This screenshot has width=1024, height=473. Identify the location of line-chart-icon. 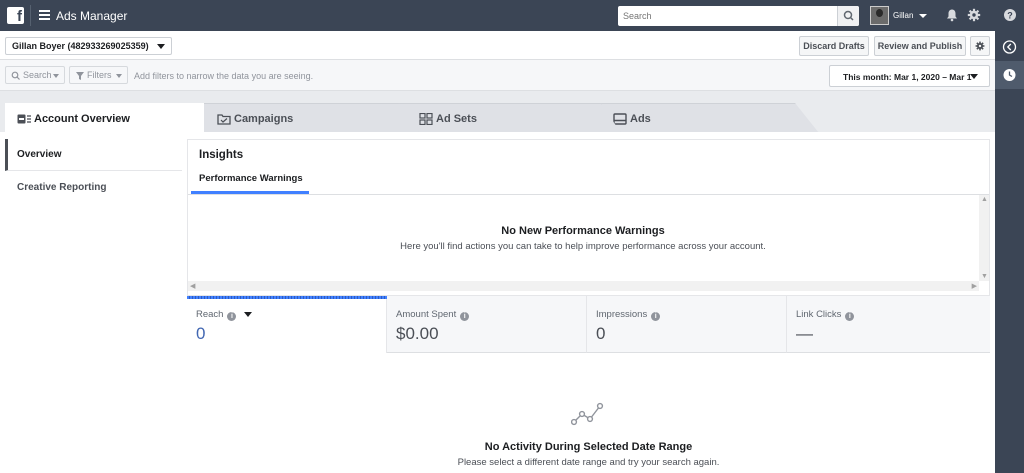
(587, 414).